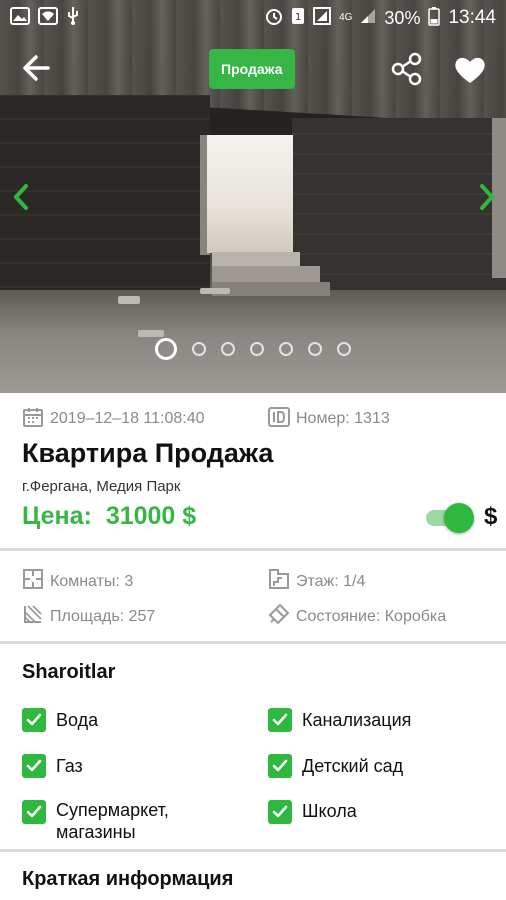 The image size is (506, 900). I want to click on summary-title: Краткая информация, so click(128, 879).